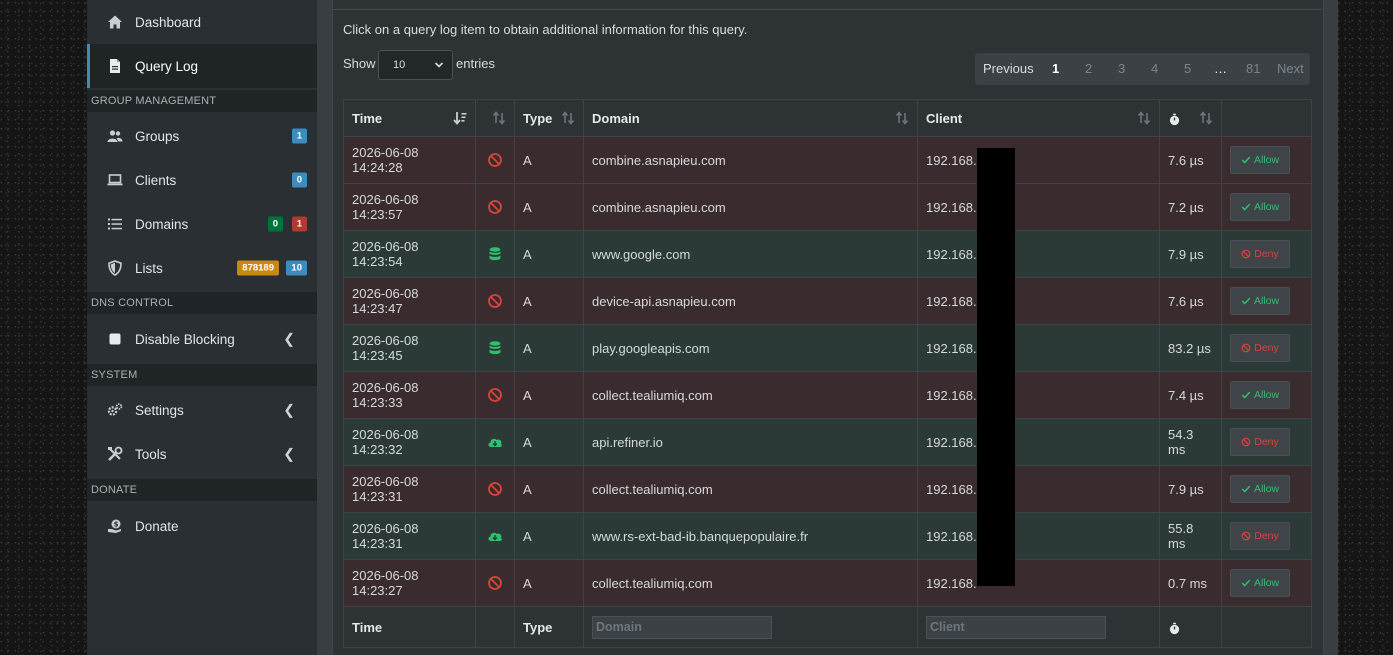 This screenshot has height=655, width=1393. I want to click on donate-icon: $, so click(115, 526).